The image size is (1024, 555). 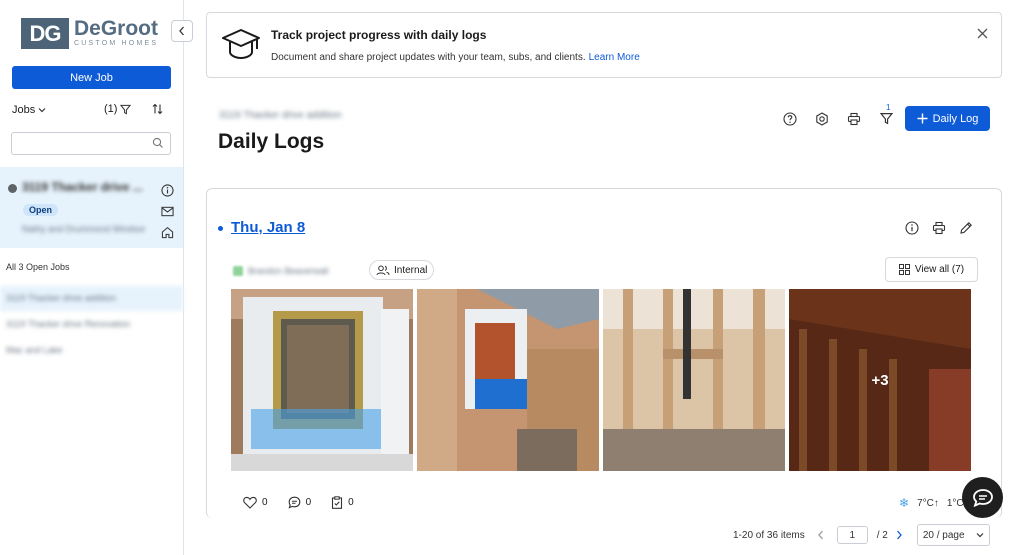 I want to click on view-all-label: View all (7), so click(x=939, y=269).